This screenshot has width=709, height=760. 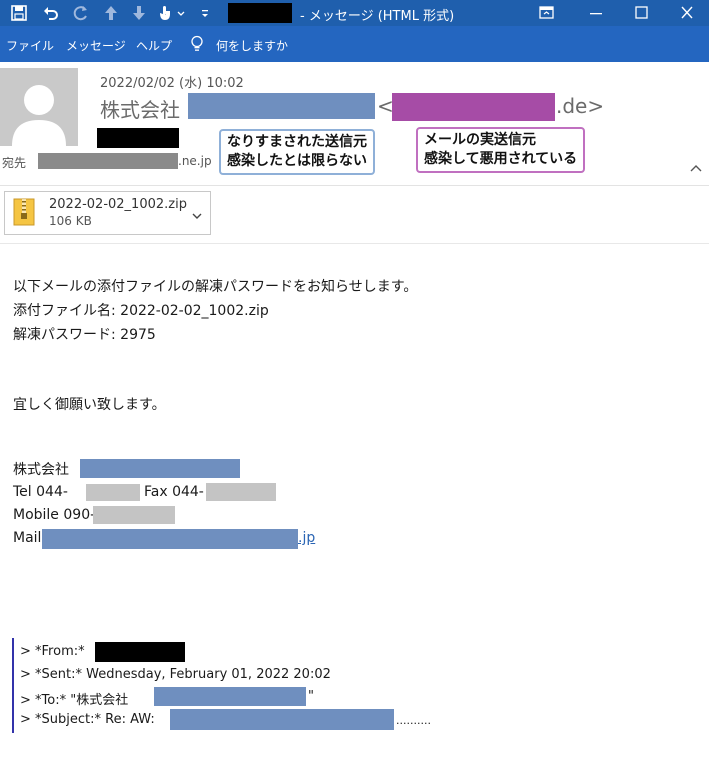 What do you see at coordinates (140, 652) in the screenshot?
I see `redacted-from` at bounding box center [140, 652].